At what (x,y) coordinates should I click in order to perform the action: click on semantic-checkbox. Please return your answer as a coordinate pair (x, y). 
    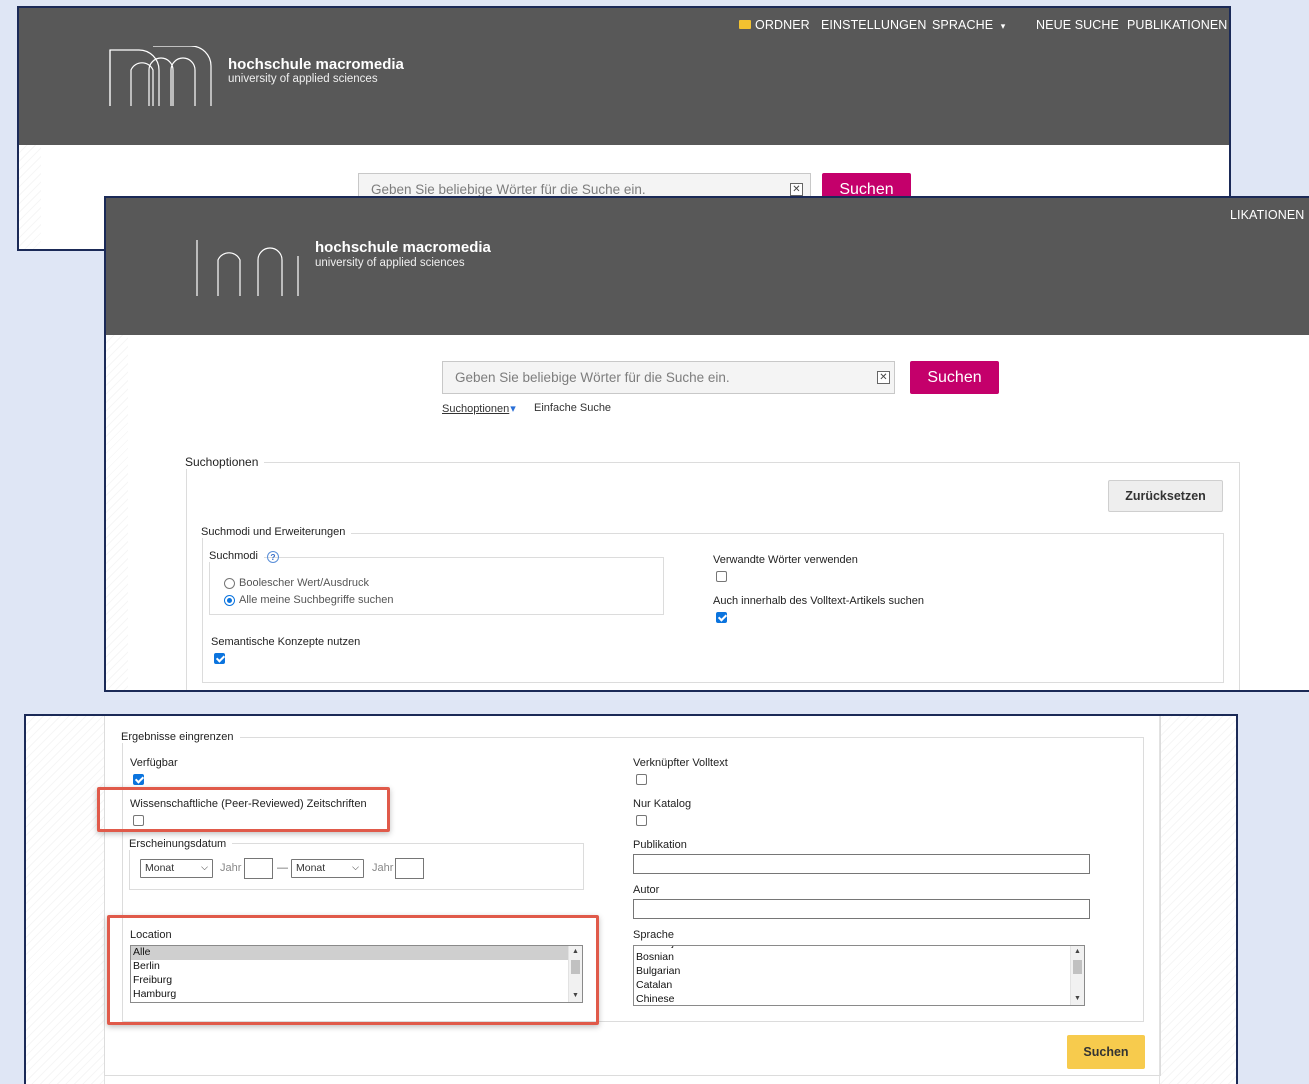
    Looking at the image, I should click on (219, 658).